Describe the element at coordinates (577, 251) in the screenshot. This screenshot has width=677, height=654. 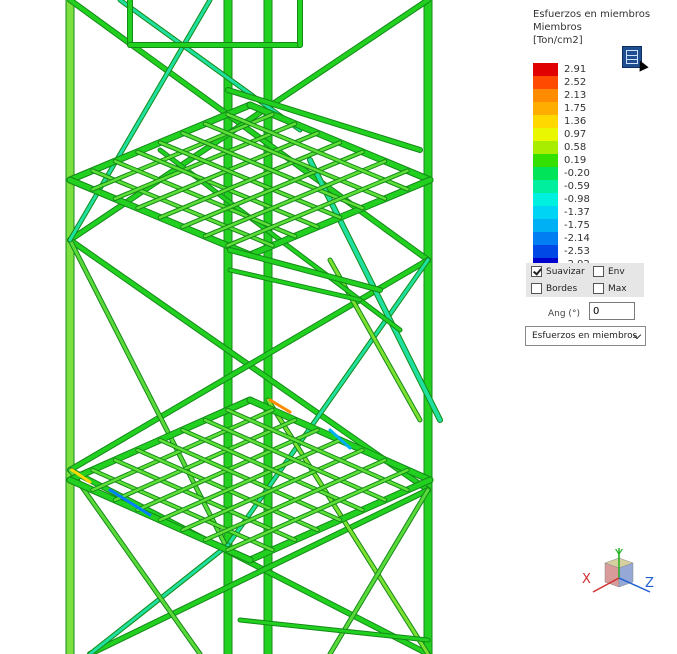
I see `scale-value: -2.53` at that location.